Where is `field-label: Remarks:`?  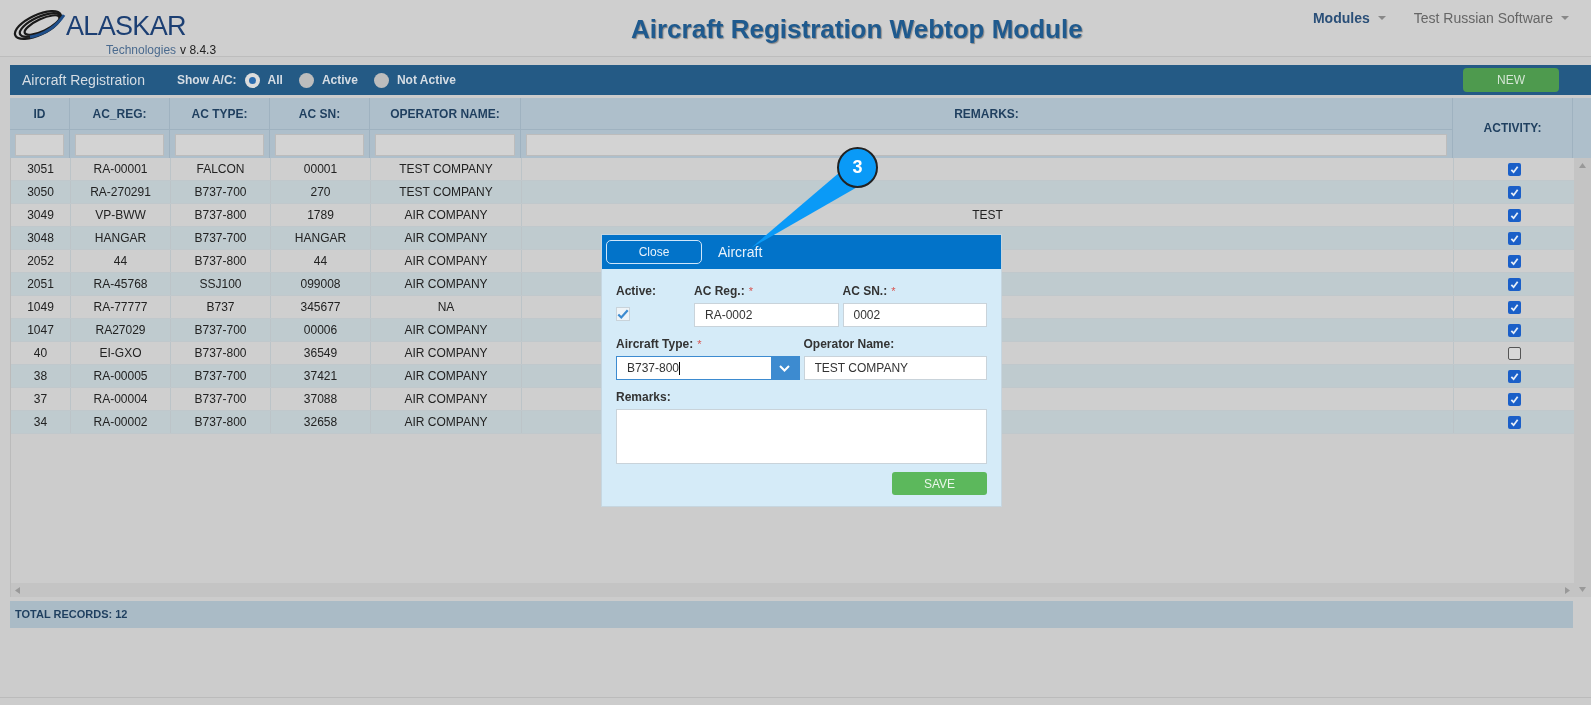 field-label: Remarks: is located at coordinates (643, 397).